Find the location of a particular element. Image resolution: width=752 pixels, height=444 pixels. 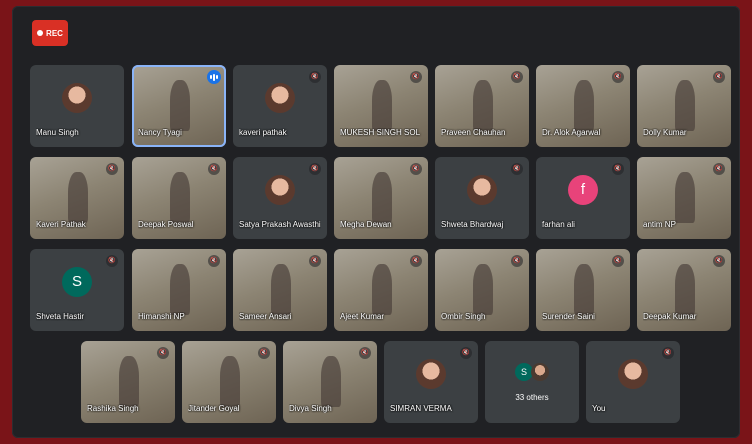

participant-tile: 🔇 Sameer Ansari is located at coordinates (280, 290).